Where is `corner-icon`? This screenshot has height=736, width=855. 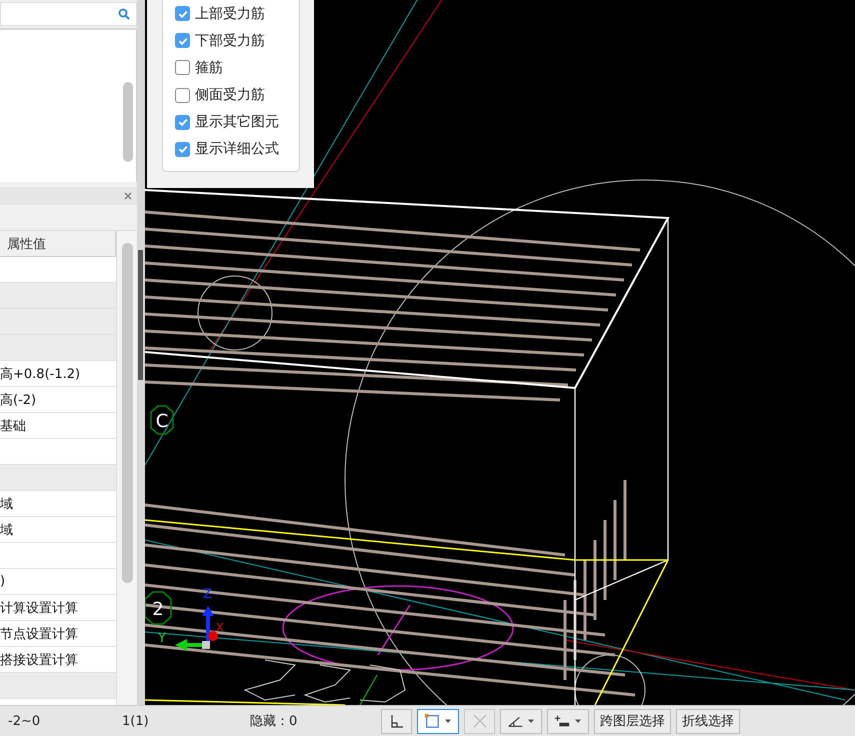 corner-icon is located at coordinates (396, 721).